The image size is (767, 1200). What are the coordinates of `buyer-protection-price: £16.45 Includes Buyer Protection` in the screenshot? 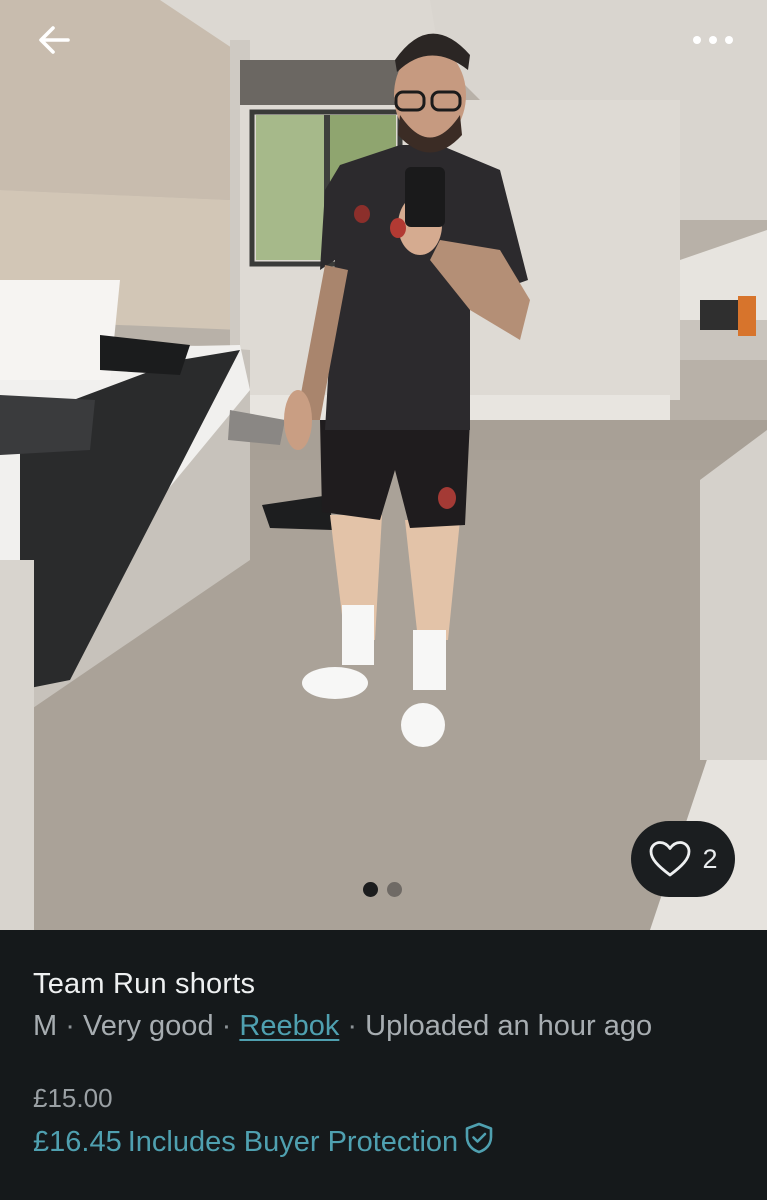 It's located at (263, 1142).